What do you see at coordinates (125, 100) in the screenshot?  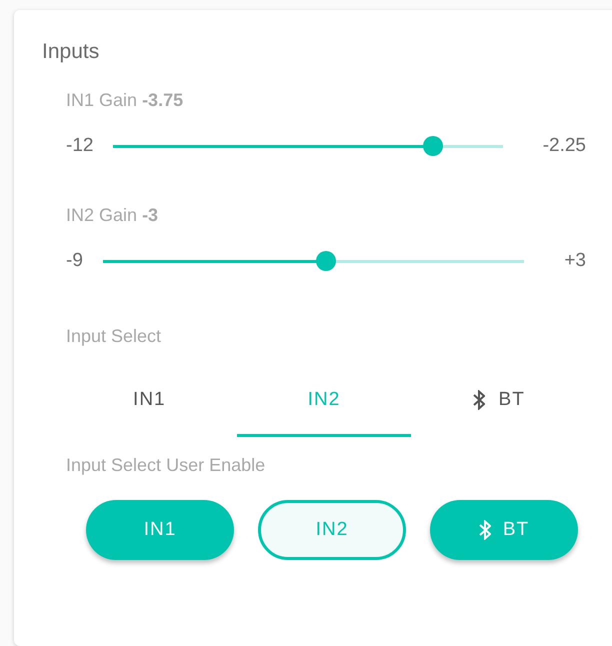 I see `gain-label: IN1 Gain -3.75` at bounding box center [125, 100].